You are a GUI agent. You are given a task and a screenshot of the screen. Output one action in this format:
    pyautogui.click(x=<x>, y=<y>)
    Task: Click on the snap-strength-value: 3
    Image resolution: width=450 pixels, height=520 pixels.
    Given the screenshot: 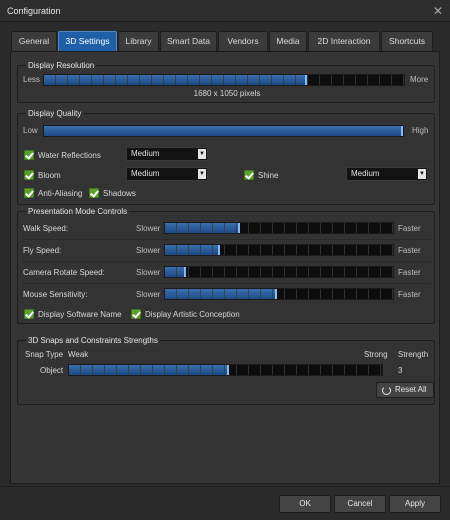 What is the action you would take?
    pyautogui.click(x=400, y=370)
    